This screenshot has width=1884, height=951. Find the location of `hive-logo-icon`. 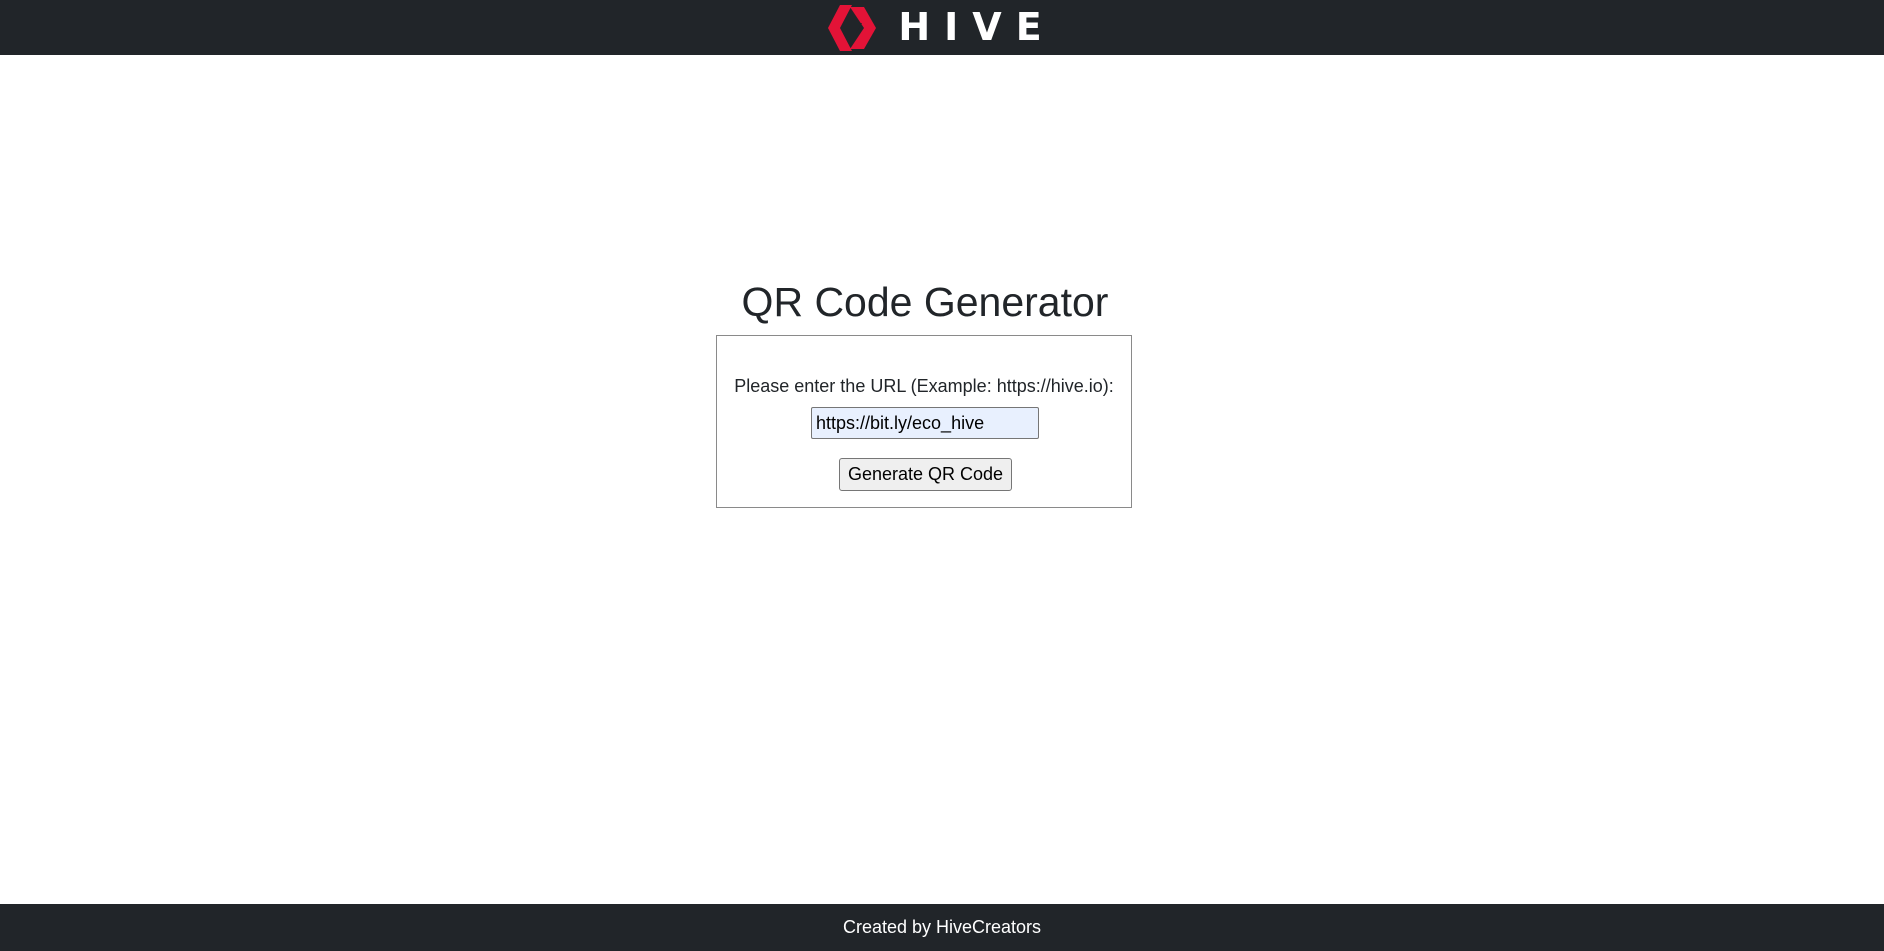

hive-logo-icon is located at coordinates (852, 27).